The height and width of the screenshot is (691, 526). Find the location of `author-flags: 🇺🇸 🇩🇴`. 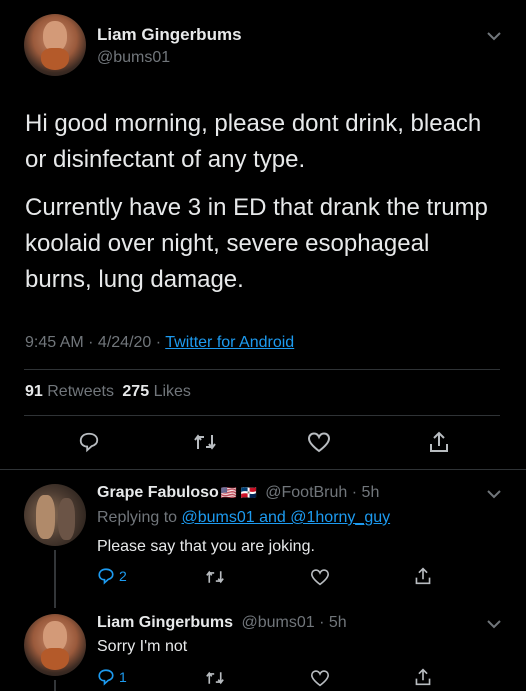

author-flags: 🇺🇸 🇩🇴 is located at coordinates (238, 492).